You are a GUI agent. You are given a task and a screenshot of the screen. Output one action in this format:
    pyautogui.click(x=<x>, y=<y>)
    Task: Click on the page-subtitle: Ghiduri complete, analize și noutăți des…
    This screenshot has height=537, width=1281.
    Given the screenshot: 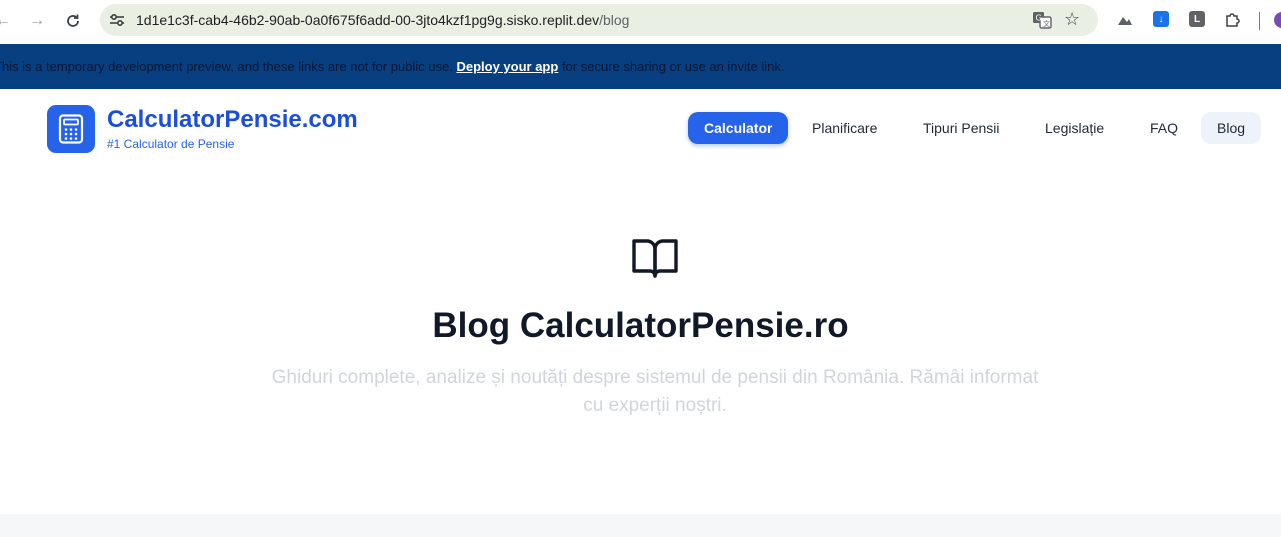 What is the action you would take?
    pyautogui.click(x=655, y=391)
    